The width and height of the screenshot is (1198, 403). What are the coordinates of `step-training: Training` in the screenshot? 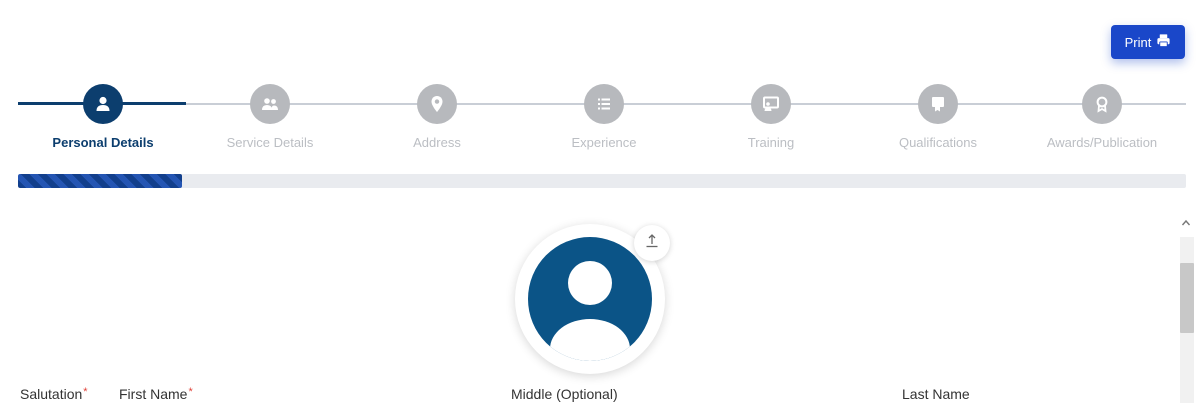 It's located at (771, 114).